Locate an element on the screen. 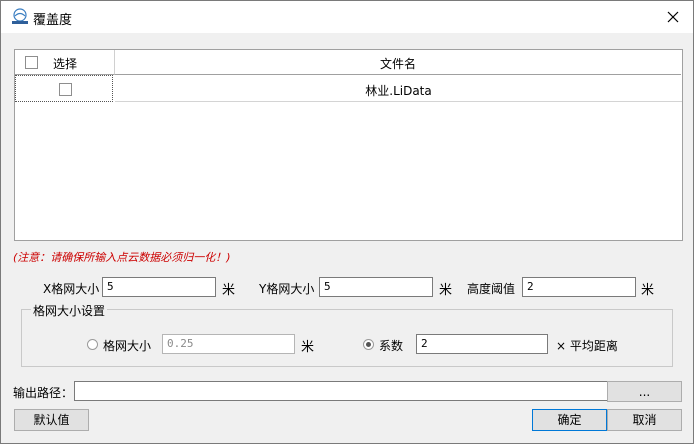  x-grid-label: X格网大小 is located at coordinates (71, 289).